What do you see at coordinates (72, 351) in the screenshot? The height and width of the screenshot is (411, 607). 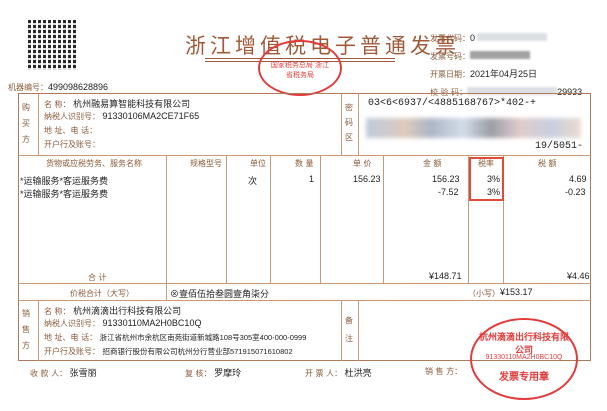 I see `seller-bank-label: 开户行及账号：` at bounding box center [72, 351].